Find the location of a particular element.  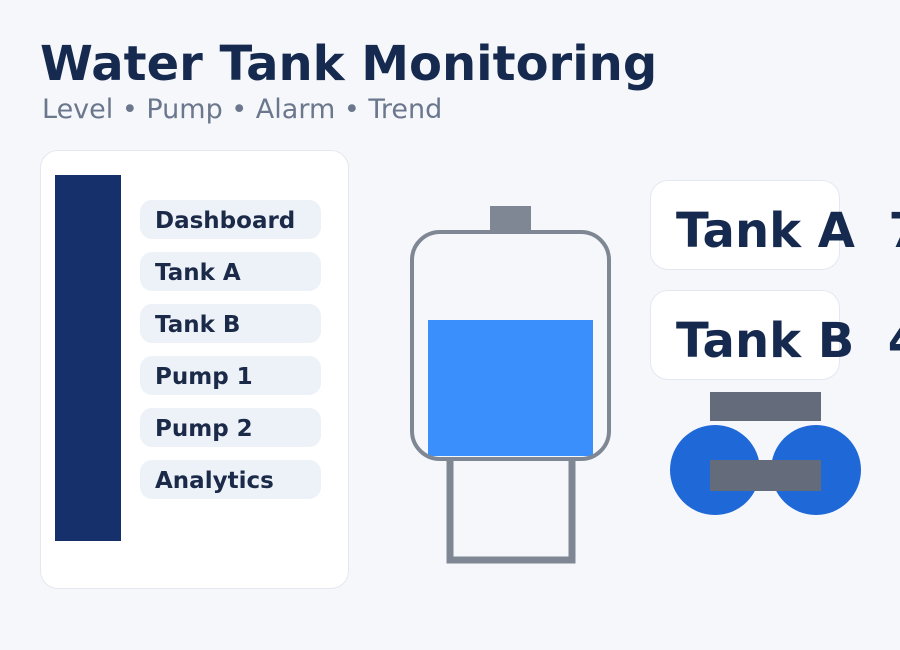

pump-icon is located at coordinates (766, 455).